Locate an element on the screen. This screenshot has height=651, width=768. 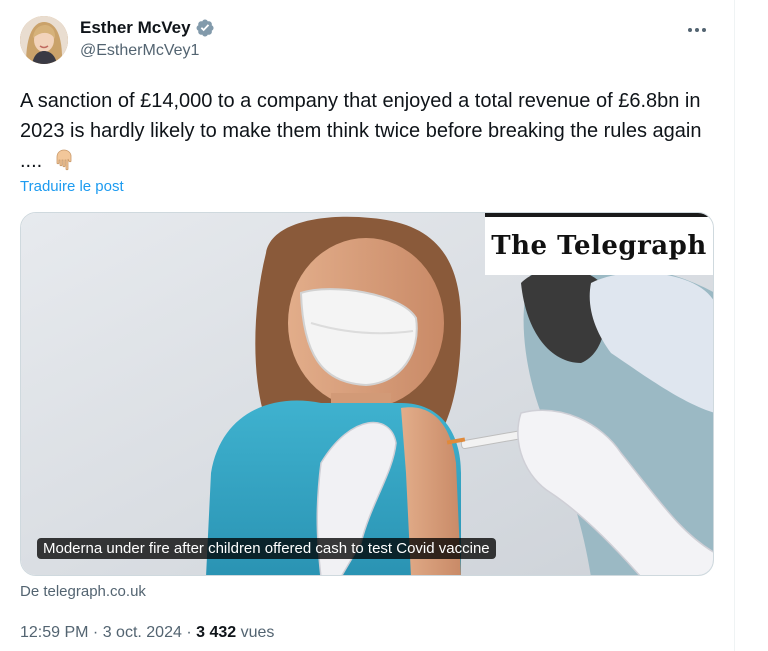
author-name: Esther McVey is located at coordinates (135, 28).